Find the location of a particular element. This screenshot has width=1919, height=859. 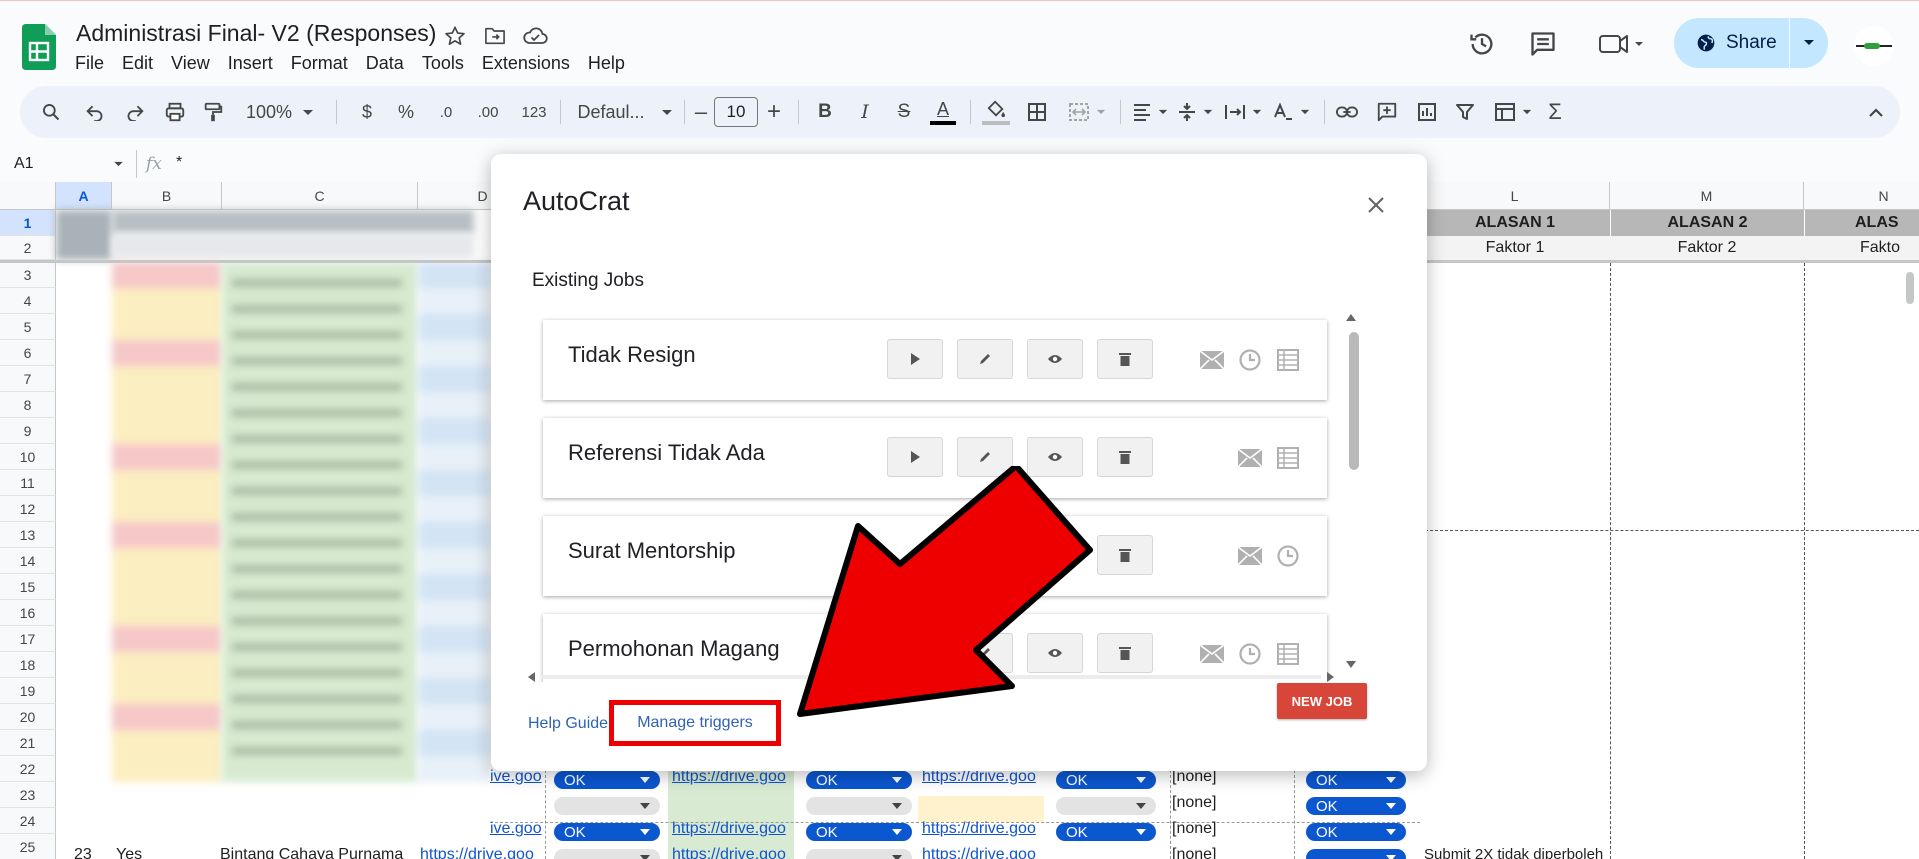

print-icon is located at coordinates (175, 112).